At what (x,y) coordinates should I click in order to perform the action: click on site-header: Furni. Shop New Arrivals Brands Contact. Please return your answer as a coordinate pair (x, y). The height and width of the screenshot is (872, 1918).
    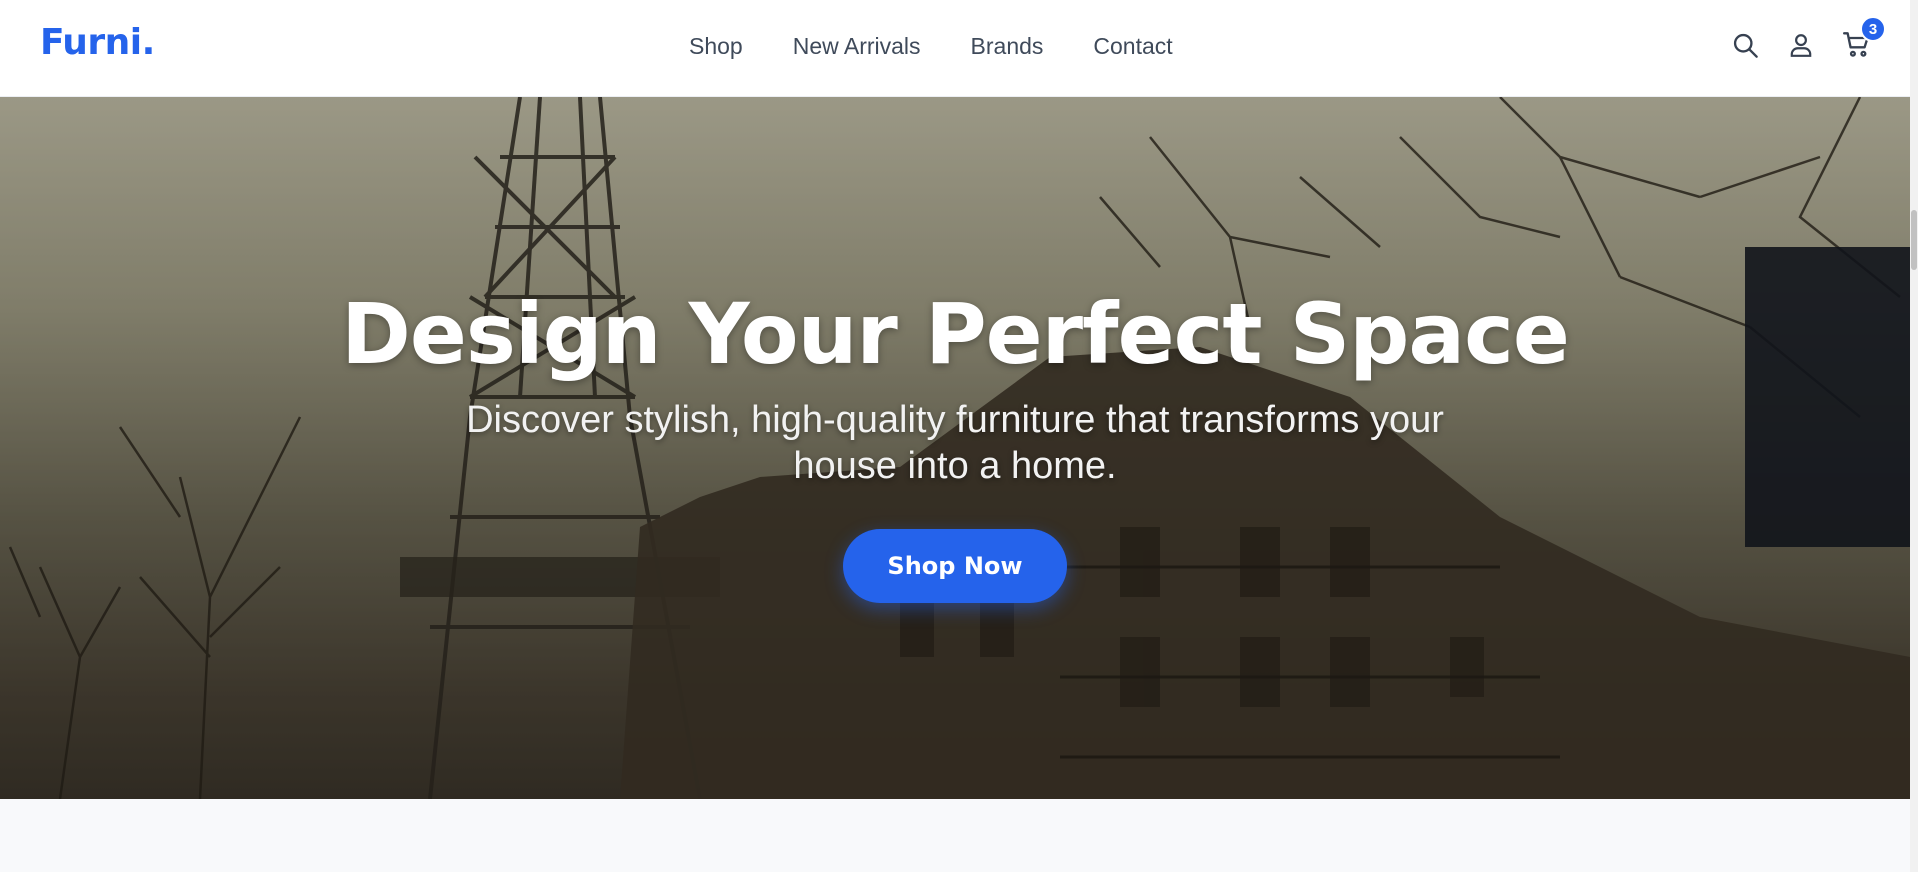
    Looking at the image, I should click on (955, 48).